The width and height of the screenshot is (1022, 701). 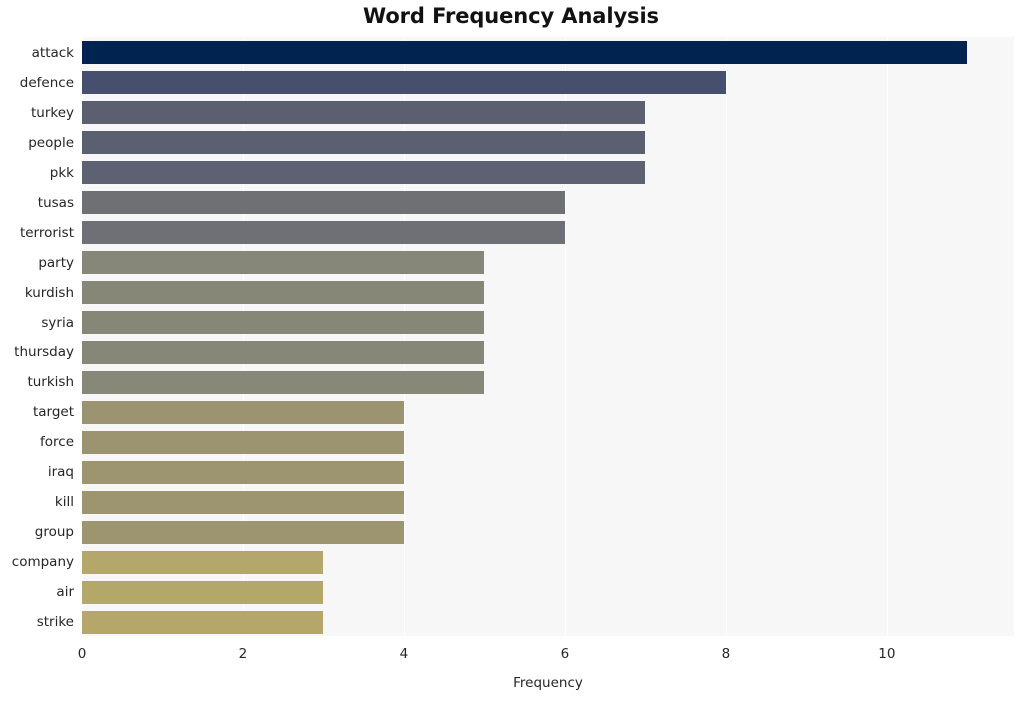 I want to click on y-axis-tick-label: syria, so click(x=57, y=322).